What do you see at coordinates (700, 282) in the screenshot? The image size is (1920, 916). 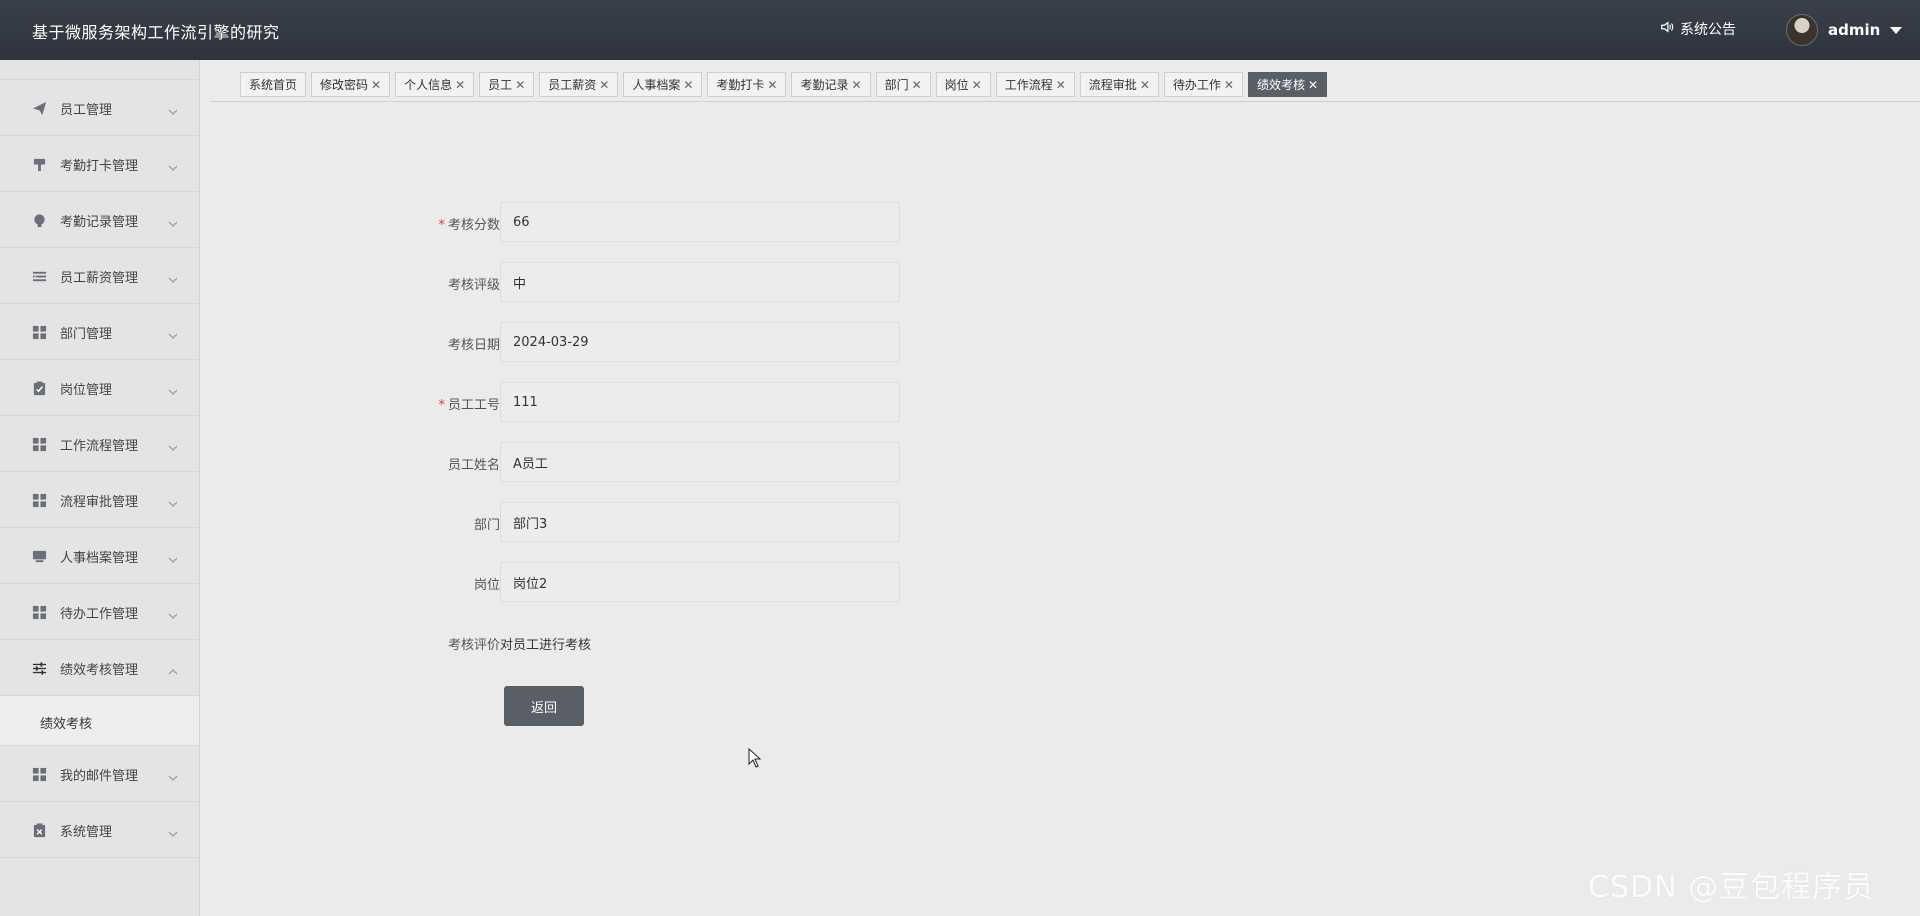 I see `field-value: 中` at bounding box center [700, 282].